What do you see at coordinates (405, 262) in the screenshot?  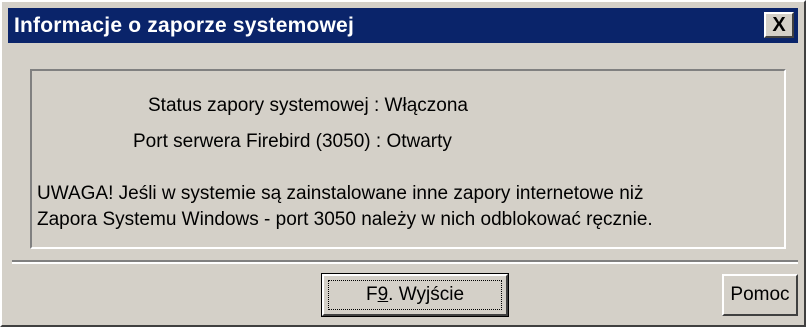 I see `button-separator` at bounding box center [405, 262].